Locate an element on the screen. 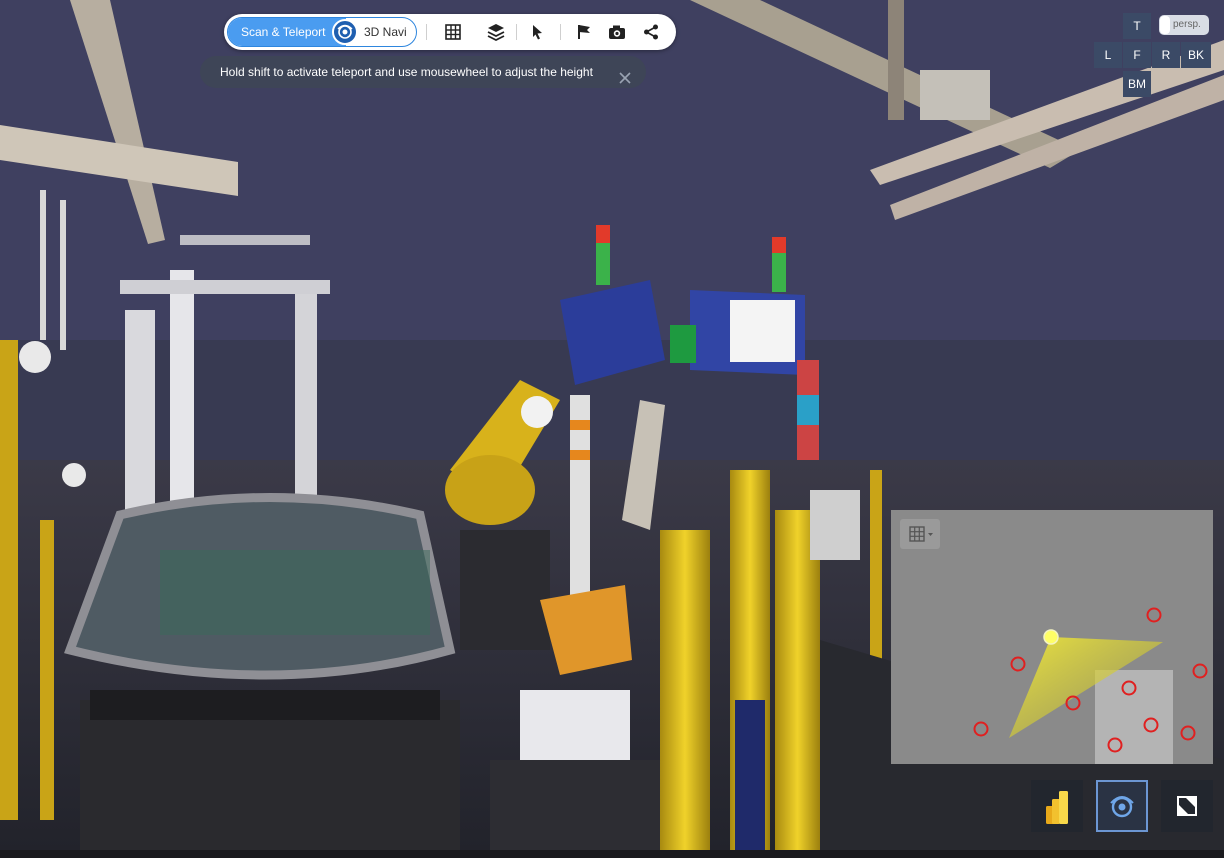 The image size is (1224, 858). projection-toggle: persp. is located at coordinates (1184, 25).